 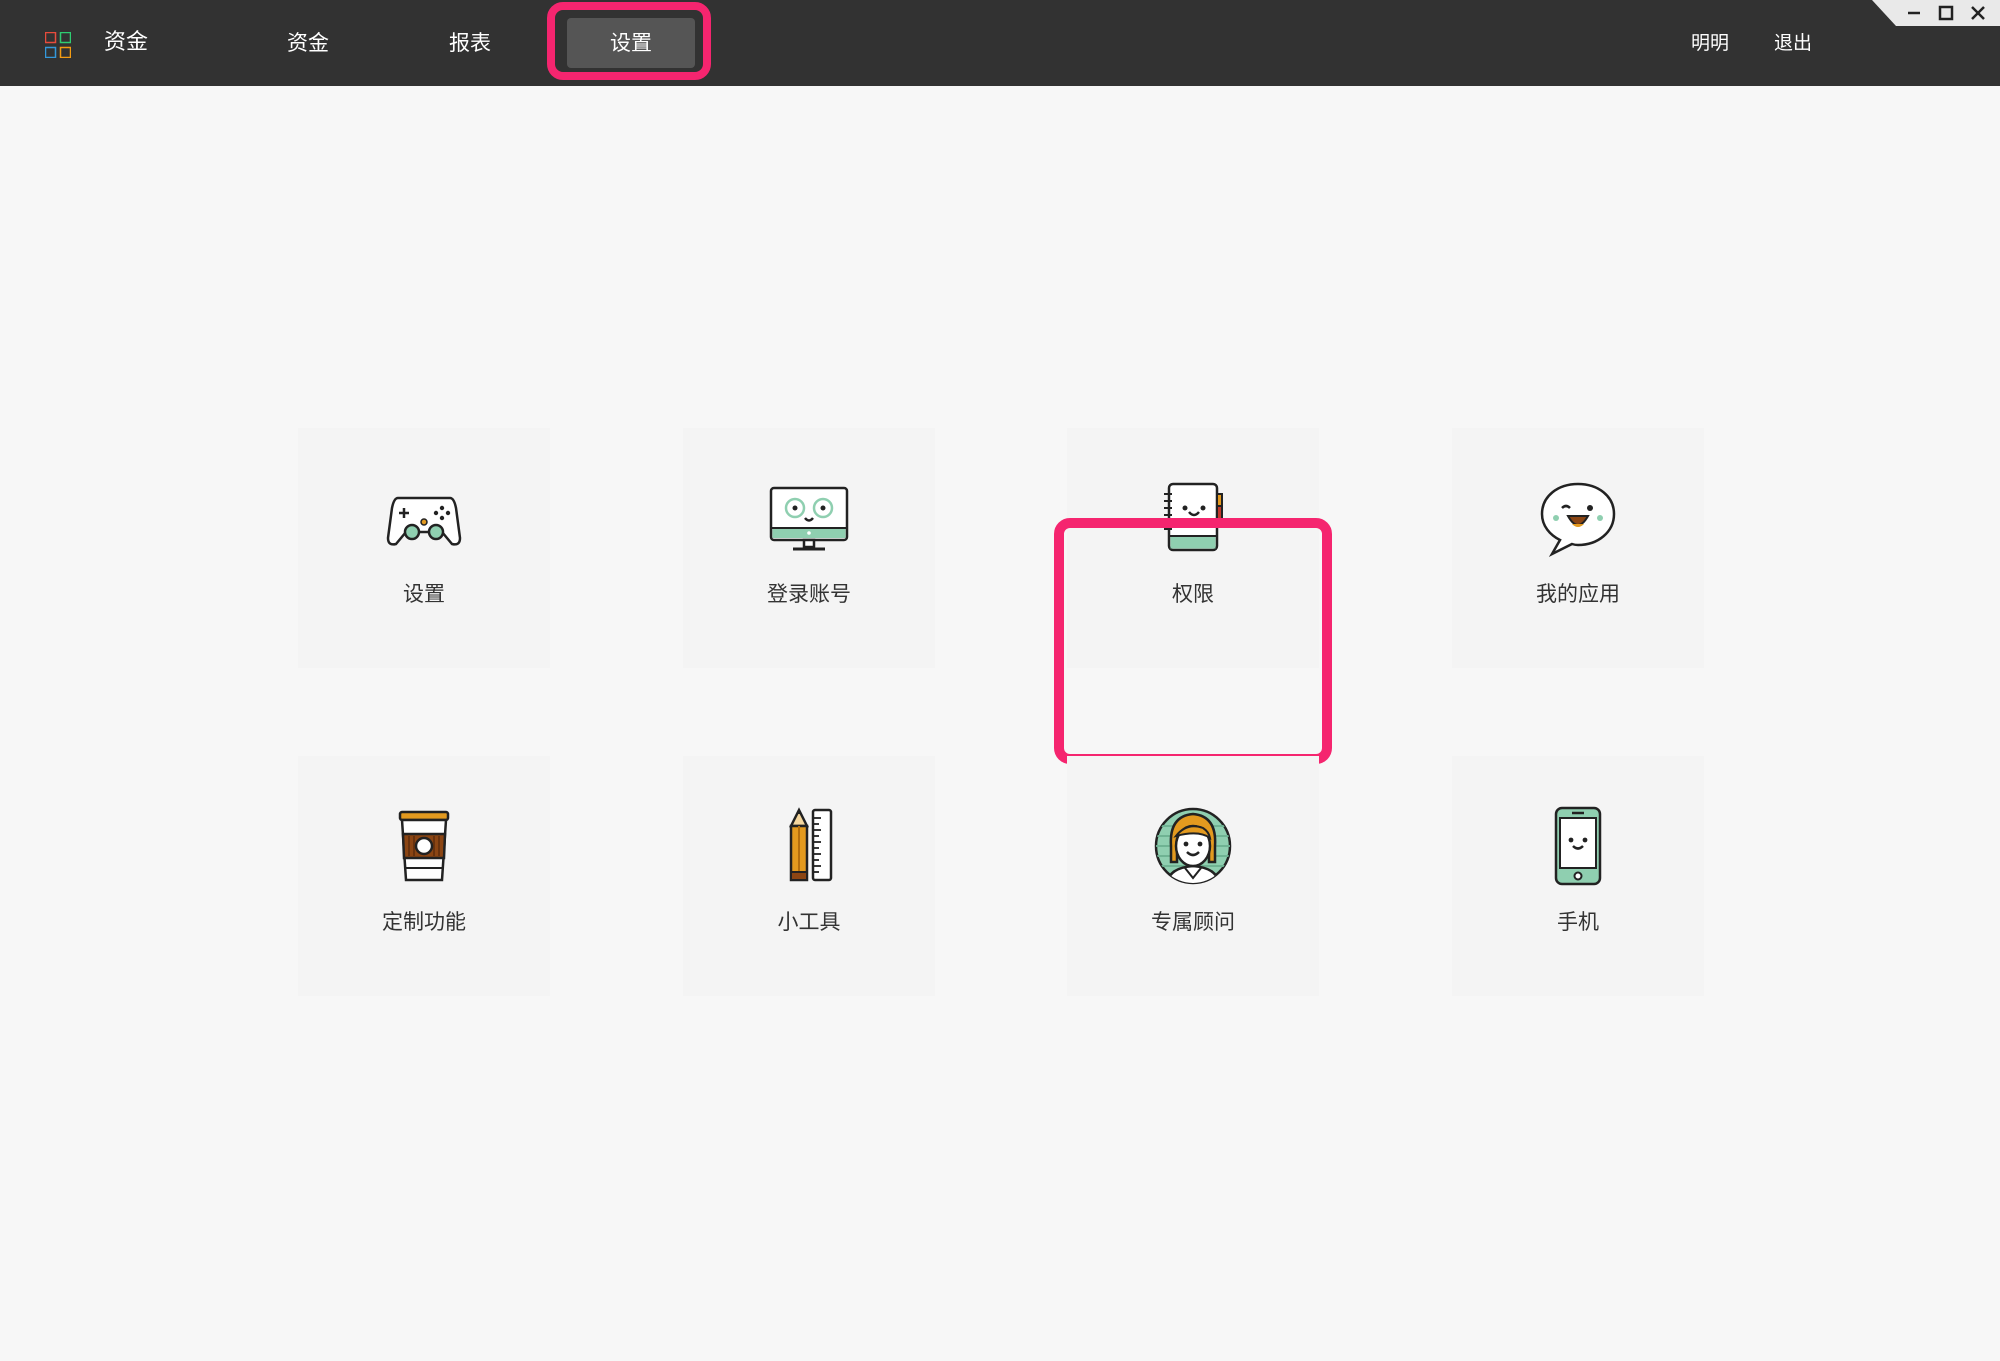 What do you see at coordinates (424, 922) in the screenshot?
I see `tile-label: 定制功能` at bounding box center [424, 922].